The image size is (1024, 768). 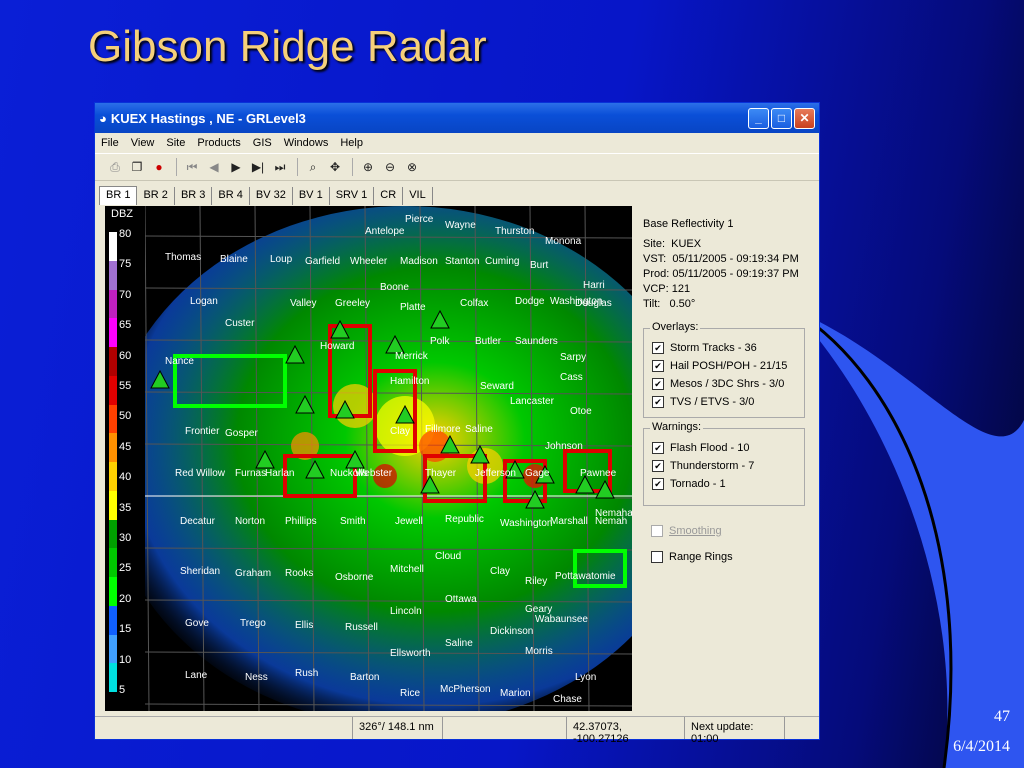 What do you see at coordinates (231, 196) in the screenshot?
I see `tab-br4: BR 4` at bounding box center [231, 196].